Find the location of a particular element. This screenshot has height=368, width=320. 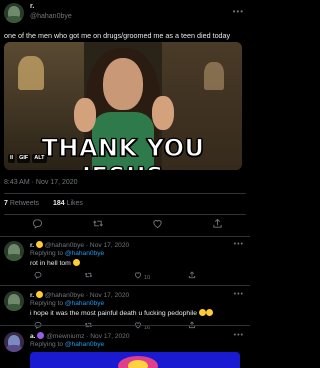

gif-caption: THANK YOU JESUS is located at coordinates (123, 151).